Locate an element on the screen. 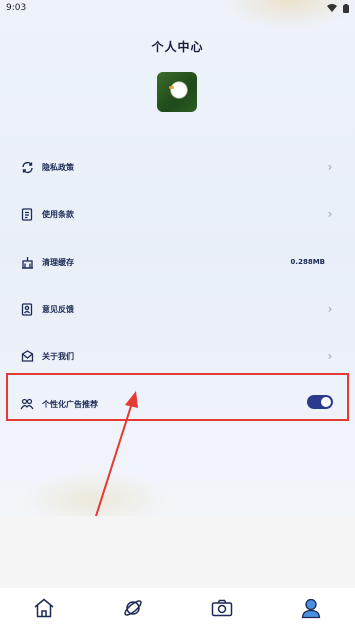 This screenshot has height=632, width=355. feedback-icon is located at coordinates (27, 309).